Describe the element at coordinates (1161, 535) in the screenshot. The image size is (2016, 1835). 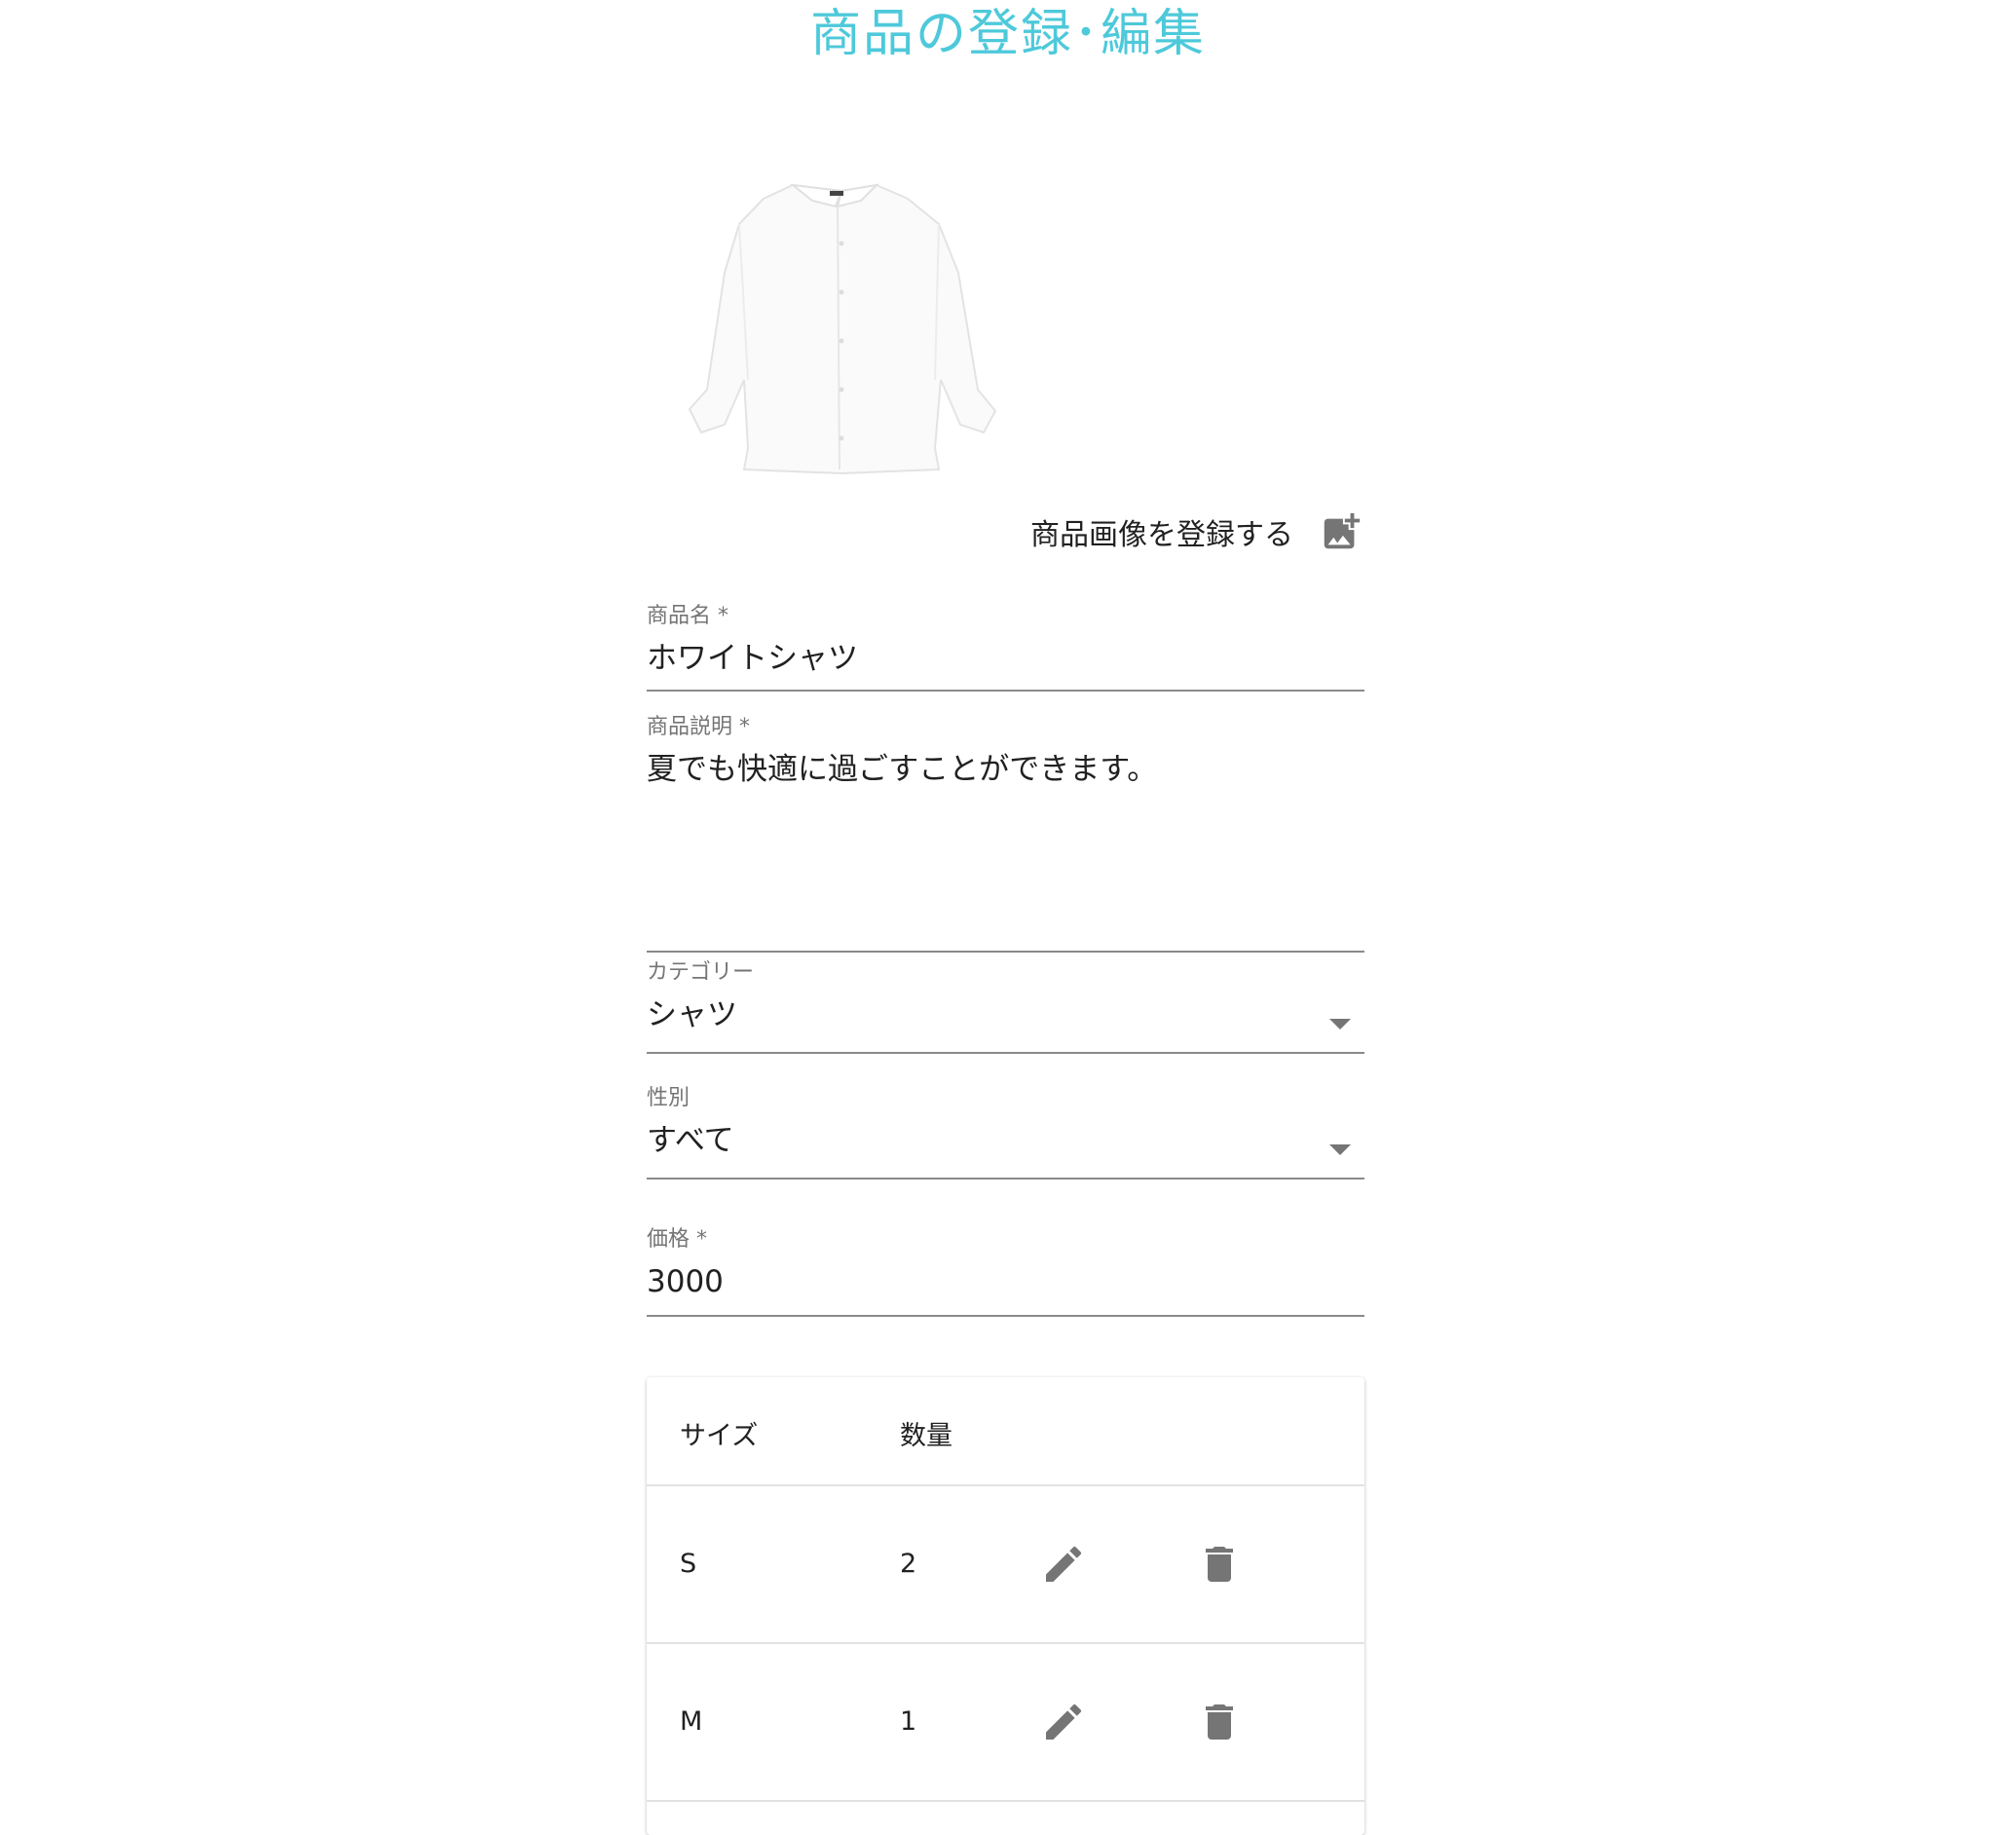
I see `upload-image-label: 商品画像を登録する` at that location.